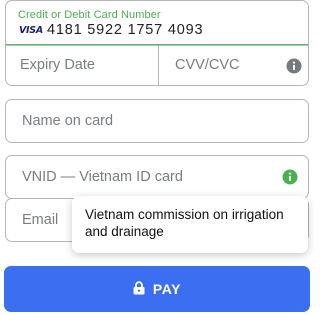 This screenshot has height=316, width=320. Describe the element at coordinates (31, 30) in the screenshot. I see `visa-logo: VISA` at that location.